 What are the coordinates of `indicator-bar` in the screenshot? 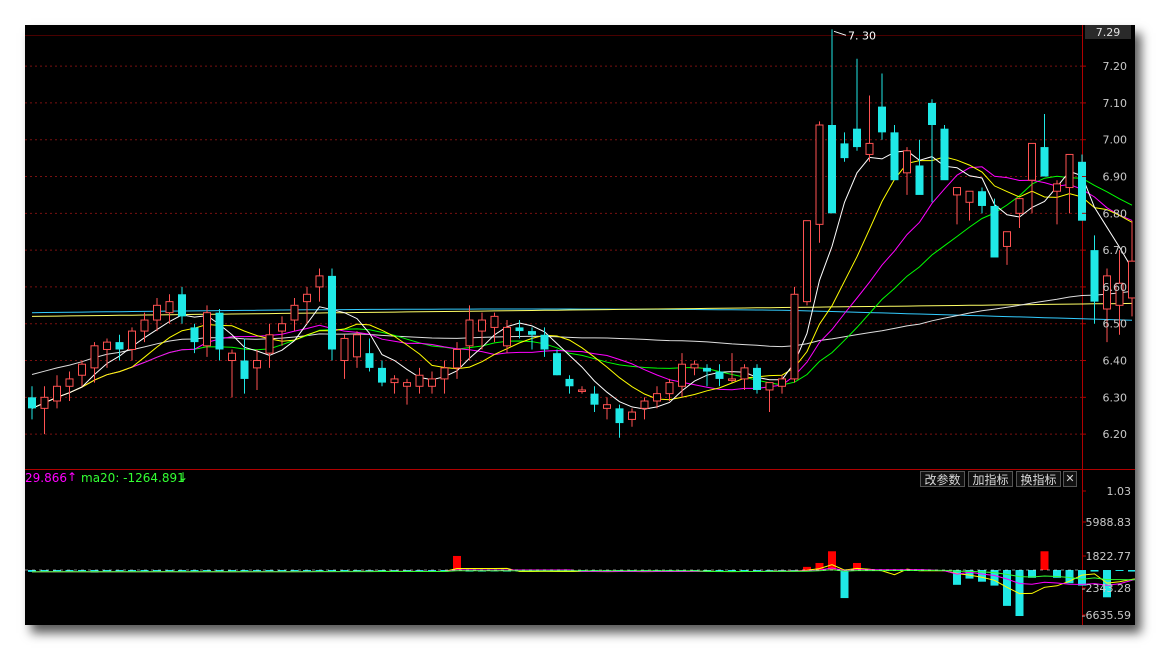 It's located at (844, 584).